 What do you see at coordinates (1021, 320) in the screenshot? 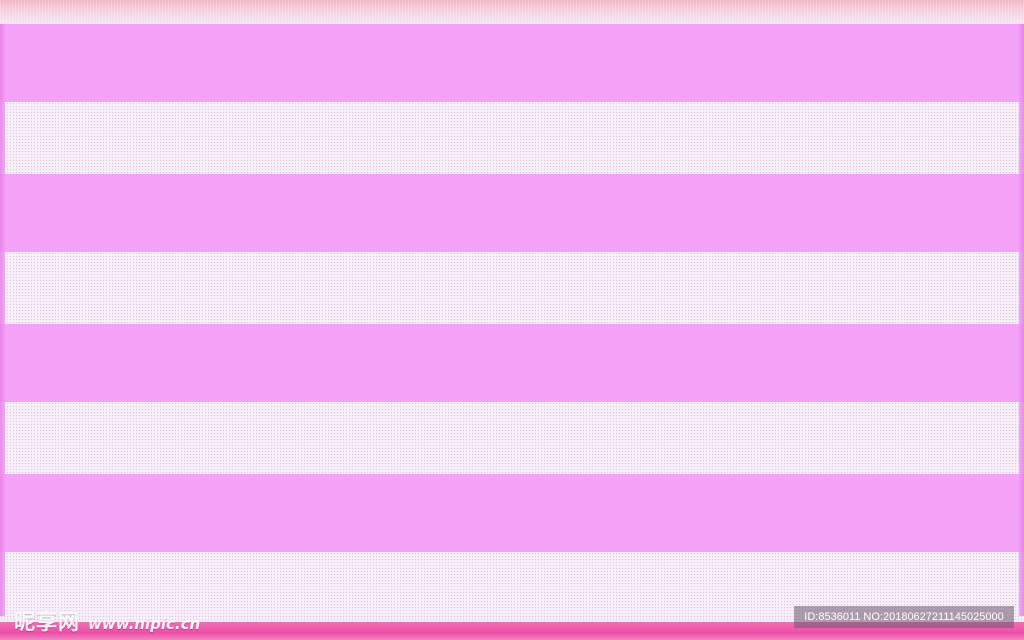
I see `right-edge-highlight` at bounding box center [1021, 320].